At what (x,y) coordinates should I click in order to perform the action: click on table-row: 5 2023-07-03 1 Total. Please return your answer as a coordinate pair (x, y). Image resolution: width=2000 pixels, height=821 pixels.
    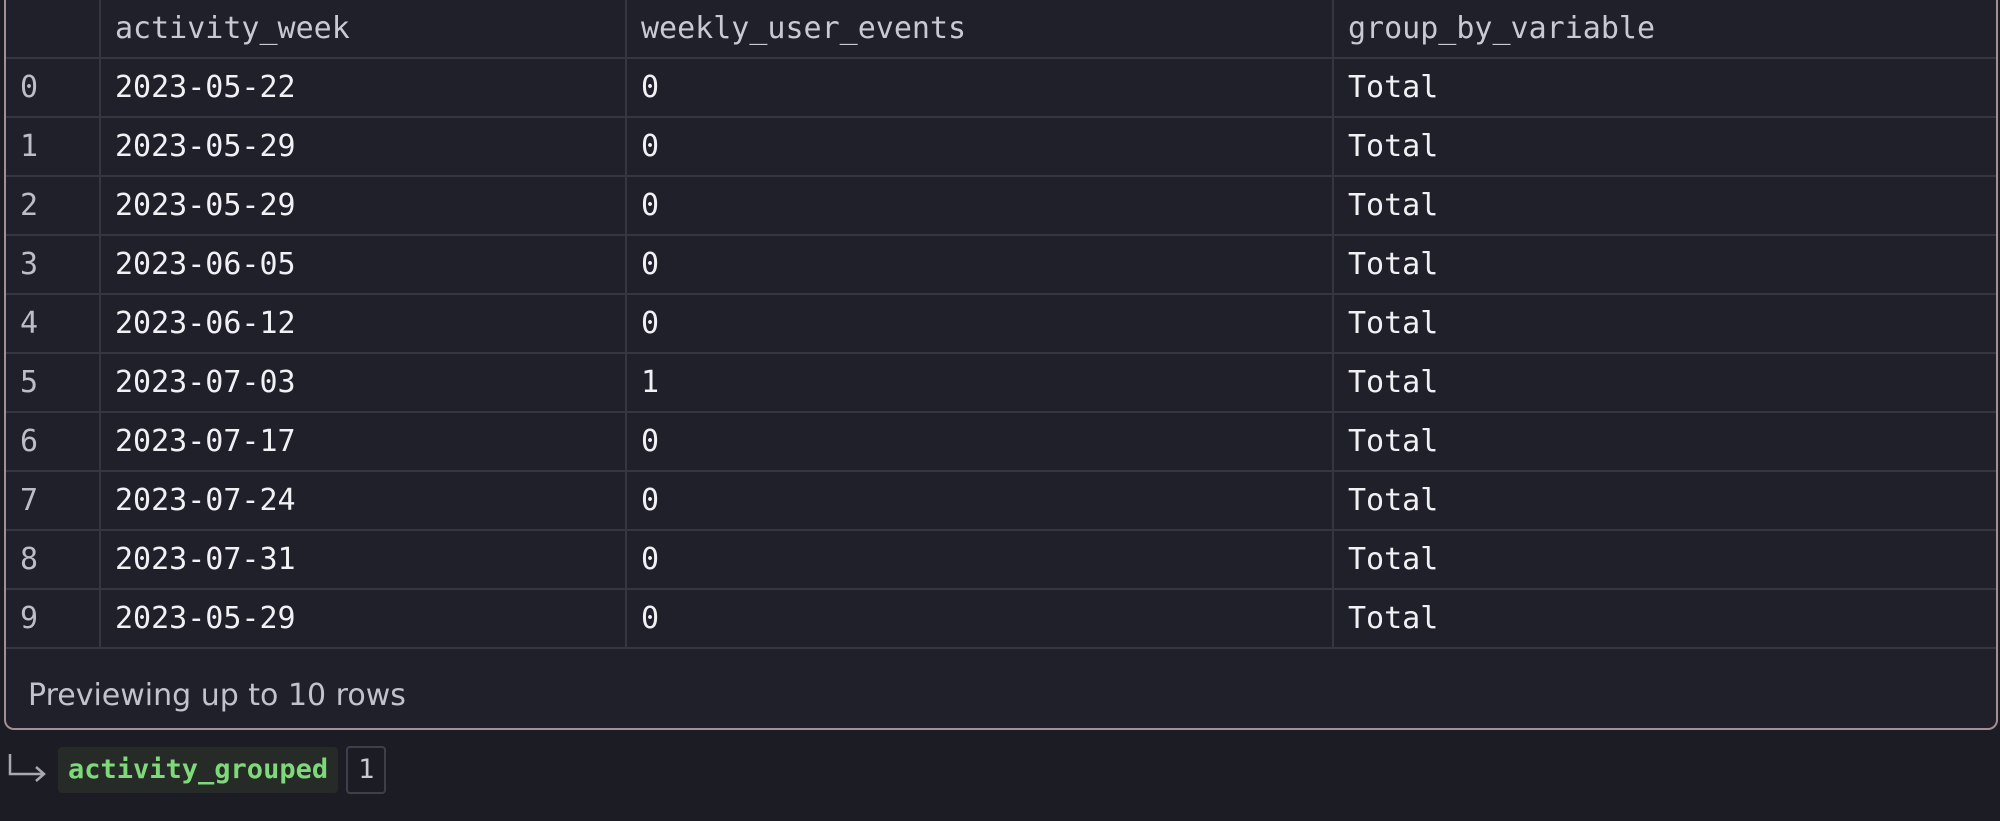
    Looking at the image, I should click on (1001, 382).